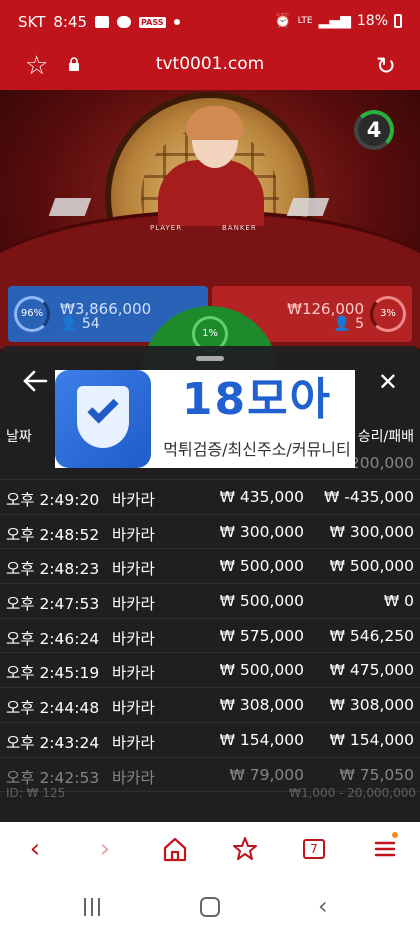 This screenshot has height=933, width=420. What do you see at coordinates (80, 324) in the screenshot?
I see `player-count: 👤 54` at bounding box center [80, 324].